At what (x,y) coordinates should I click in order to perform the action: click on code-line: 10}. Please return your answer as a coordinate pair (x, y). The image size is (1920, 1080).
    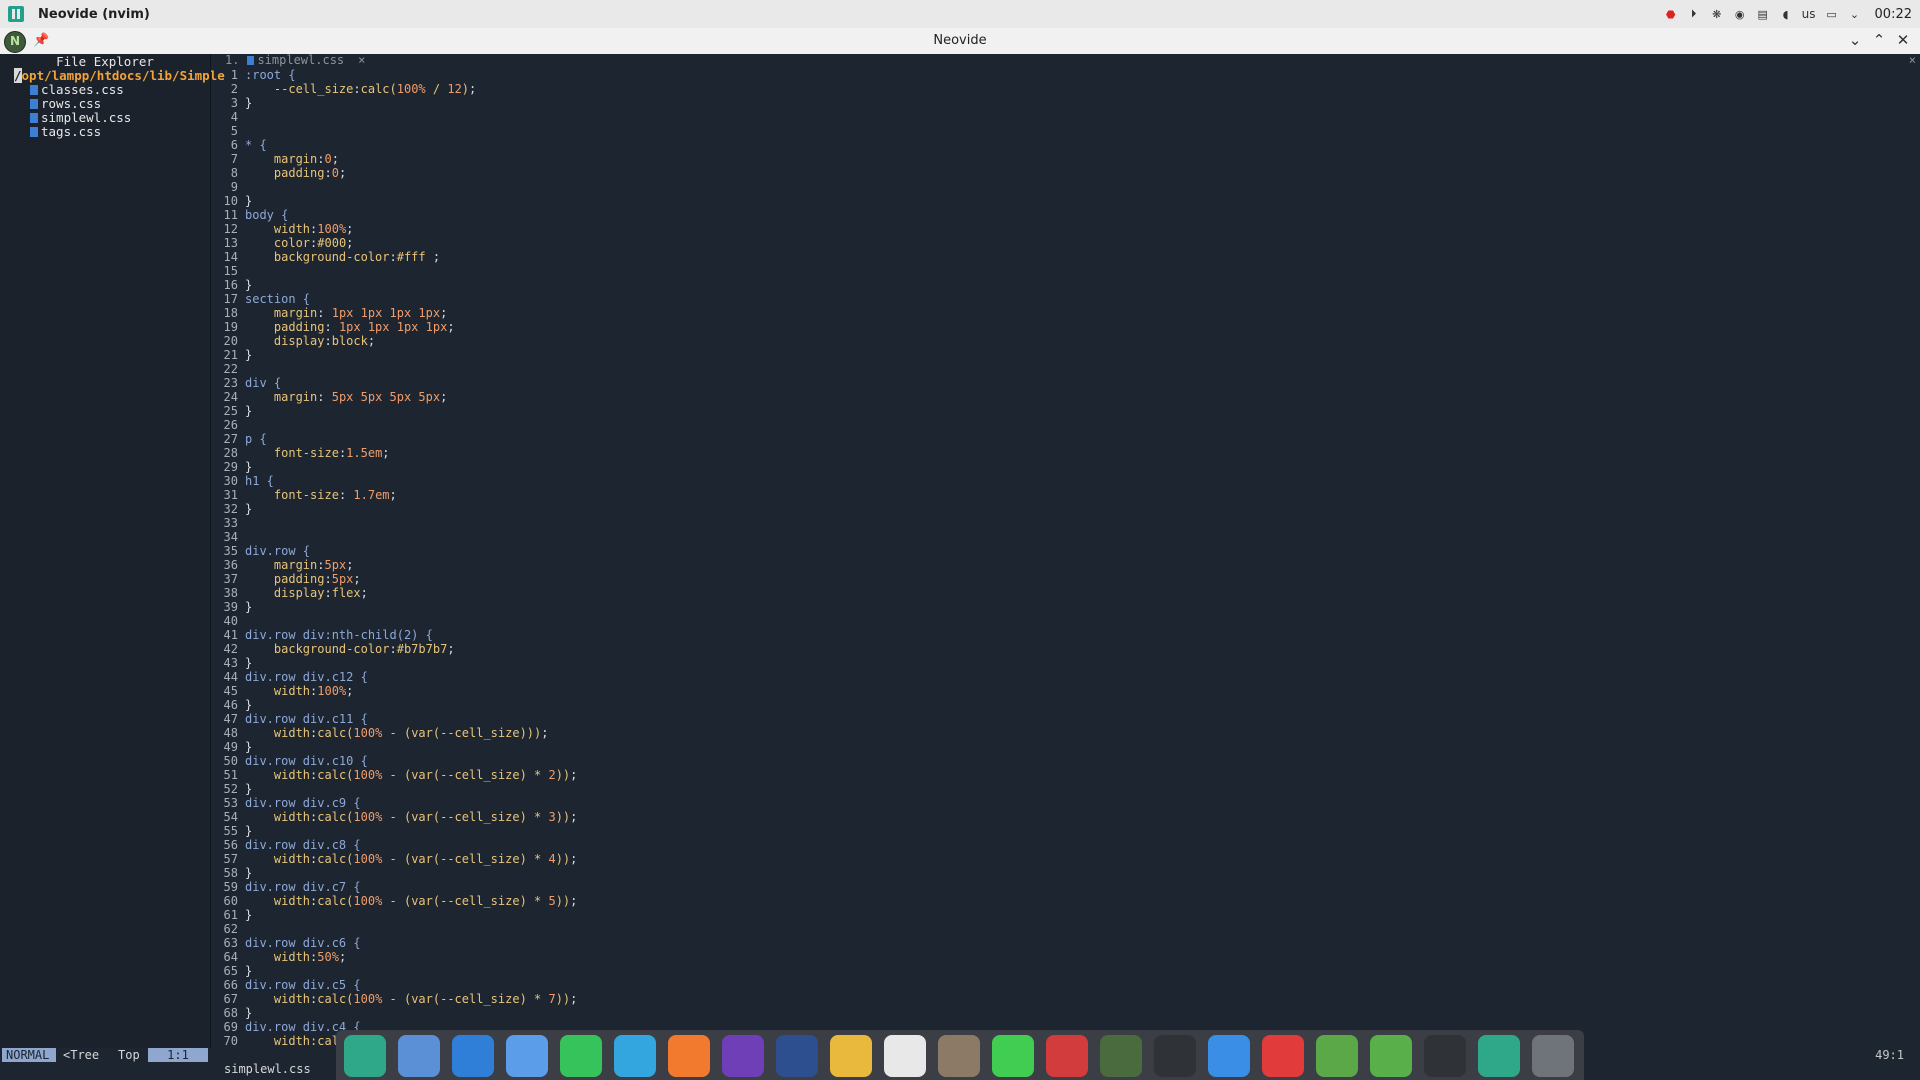
    Looking at the image, I should click on (231, 201).